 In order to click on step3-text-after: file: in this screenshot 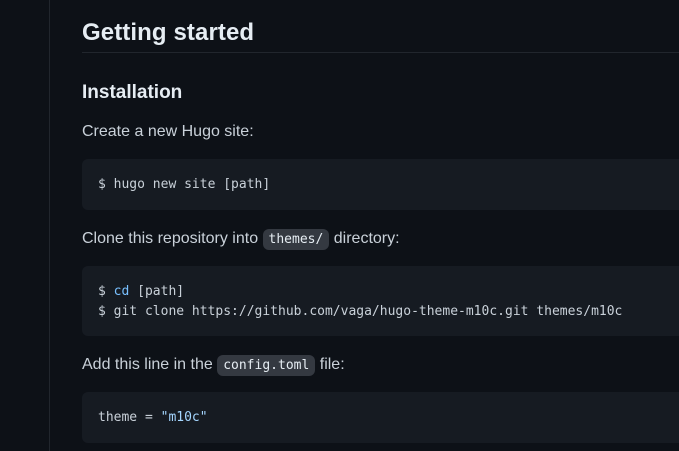, I will do `click(330, 364)`.